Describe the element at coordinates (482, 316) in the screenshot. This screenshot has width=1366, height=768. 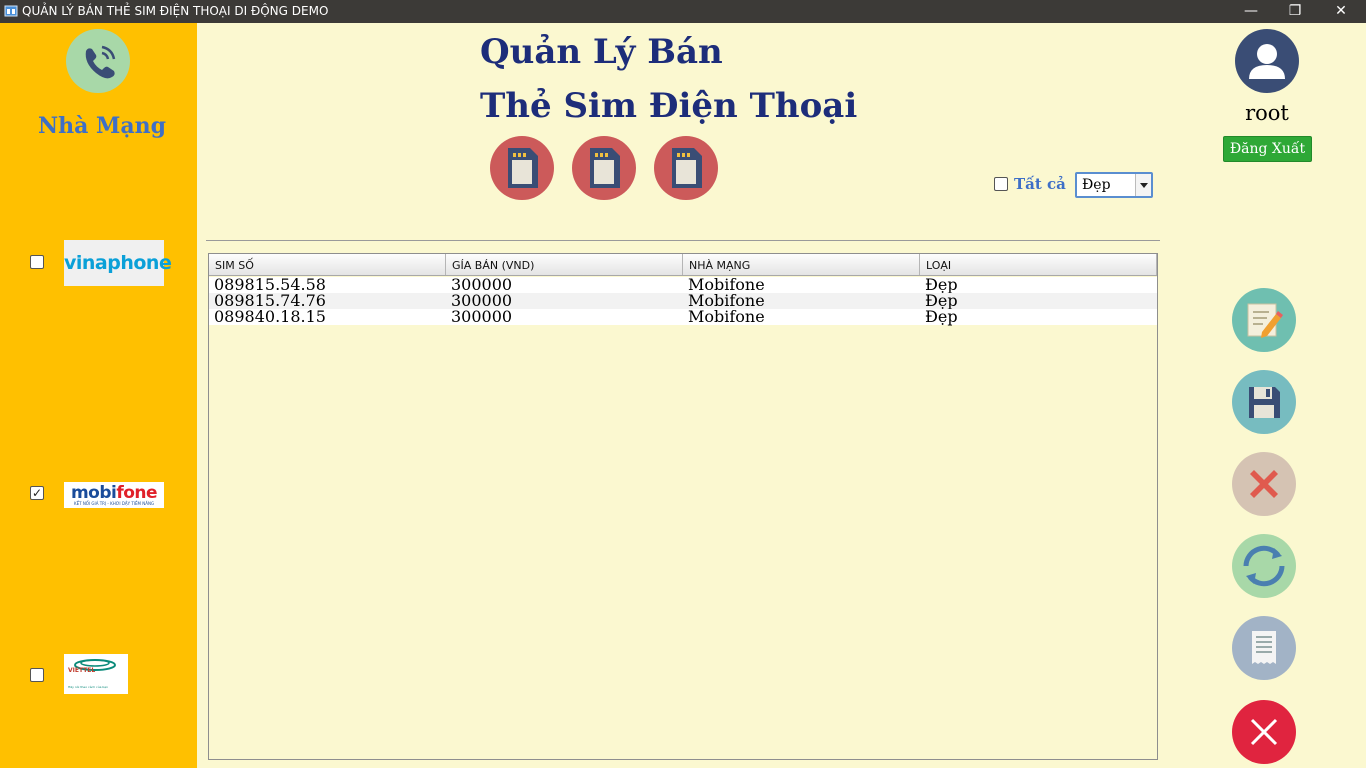
I see `cell-price: 300000` at that location.